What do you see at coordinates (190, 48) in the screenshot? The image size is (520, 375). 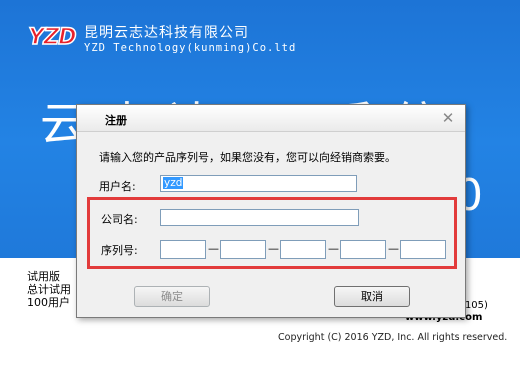 I see `company-name-english: YZD Technology(kunming)Co.ltd` at bounding box center [190, 48].